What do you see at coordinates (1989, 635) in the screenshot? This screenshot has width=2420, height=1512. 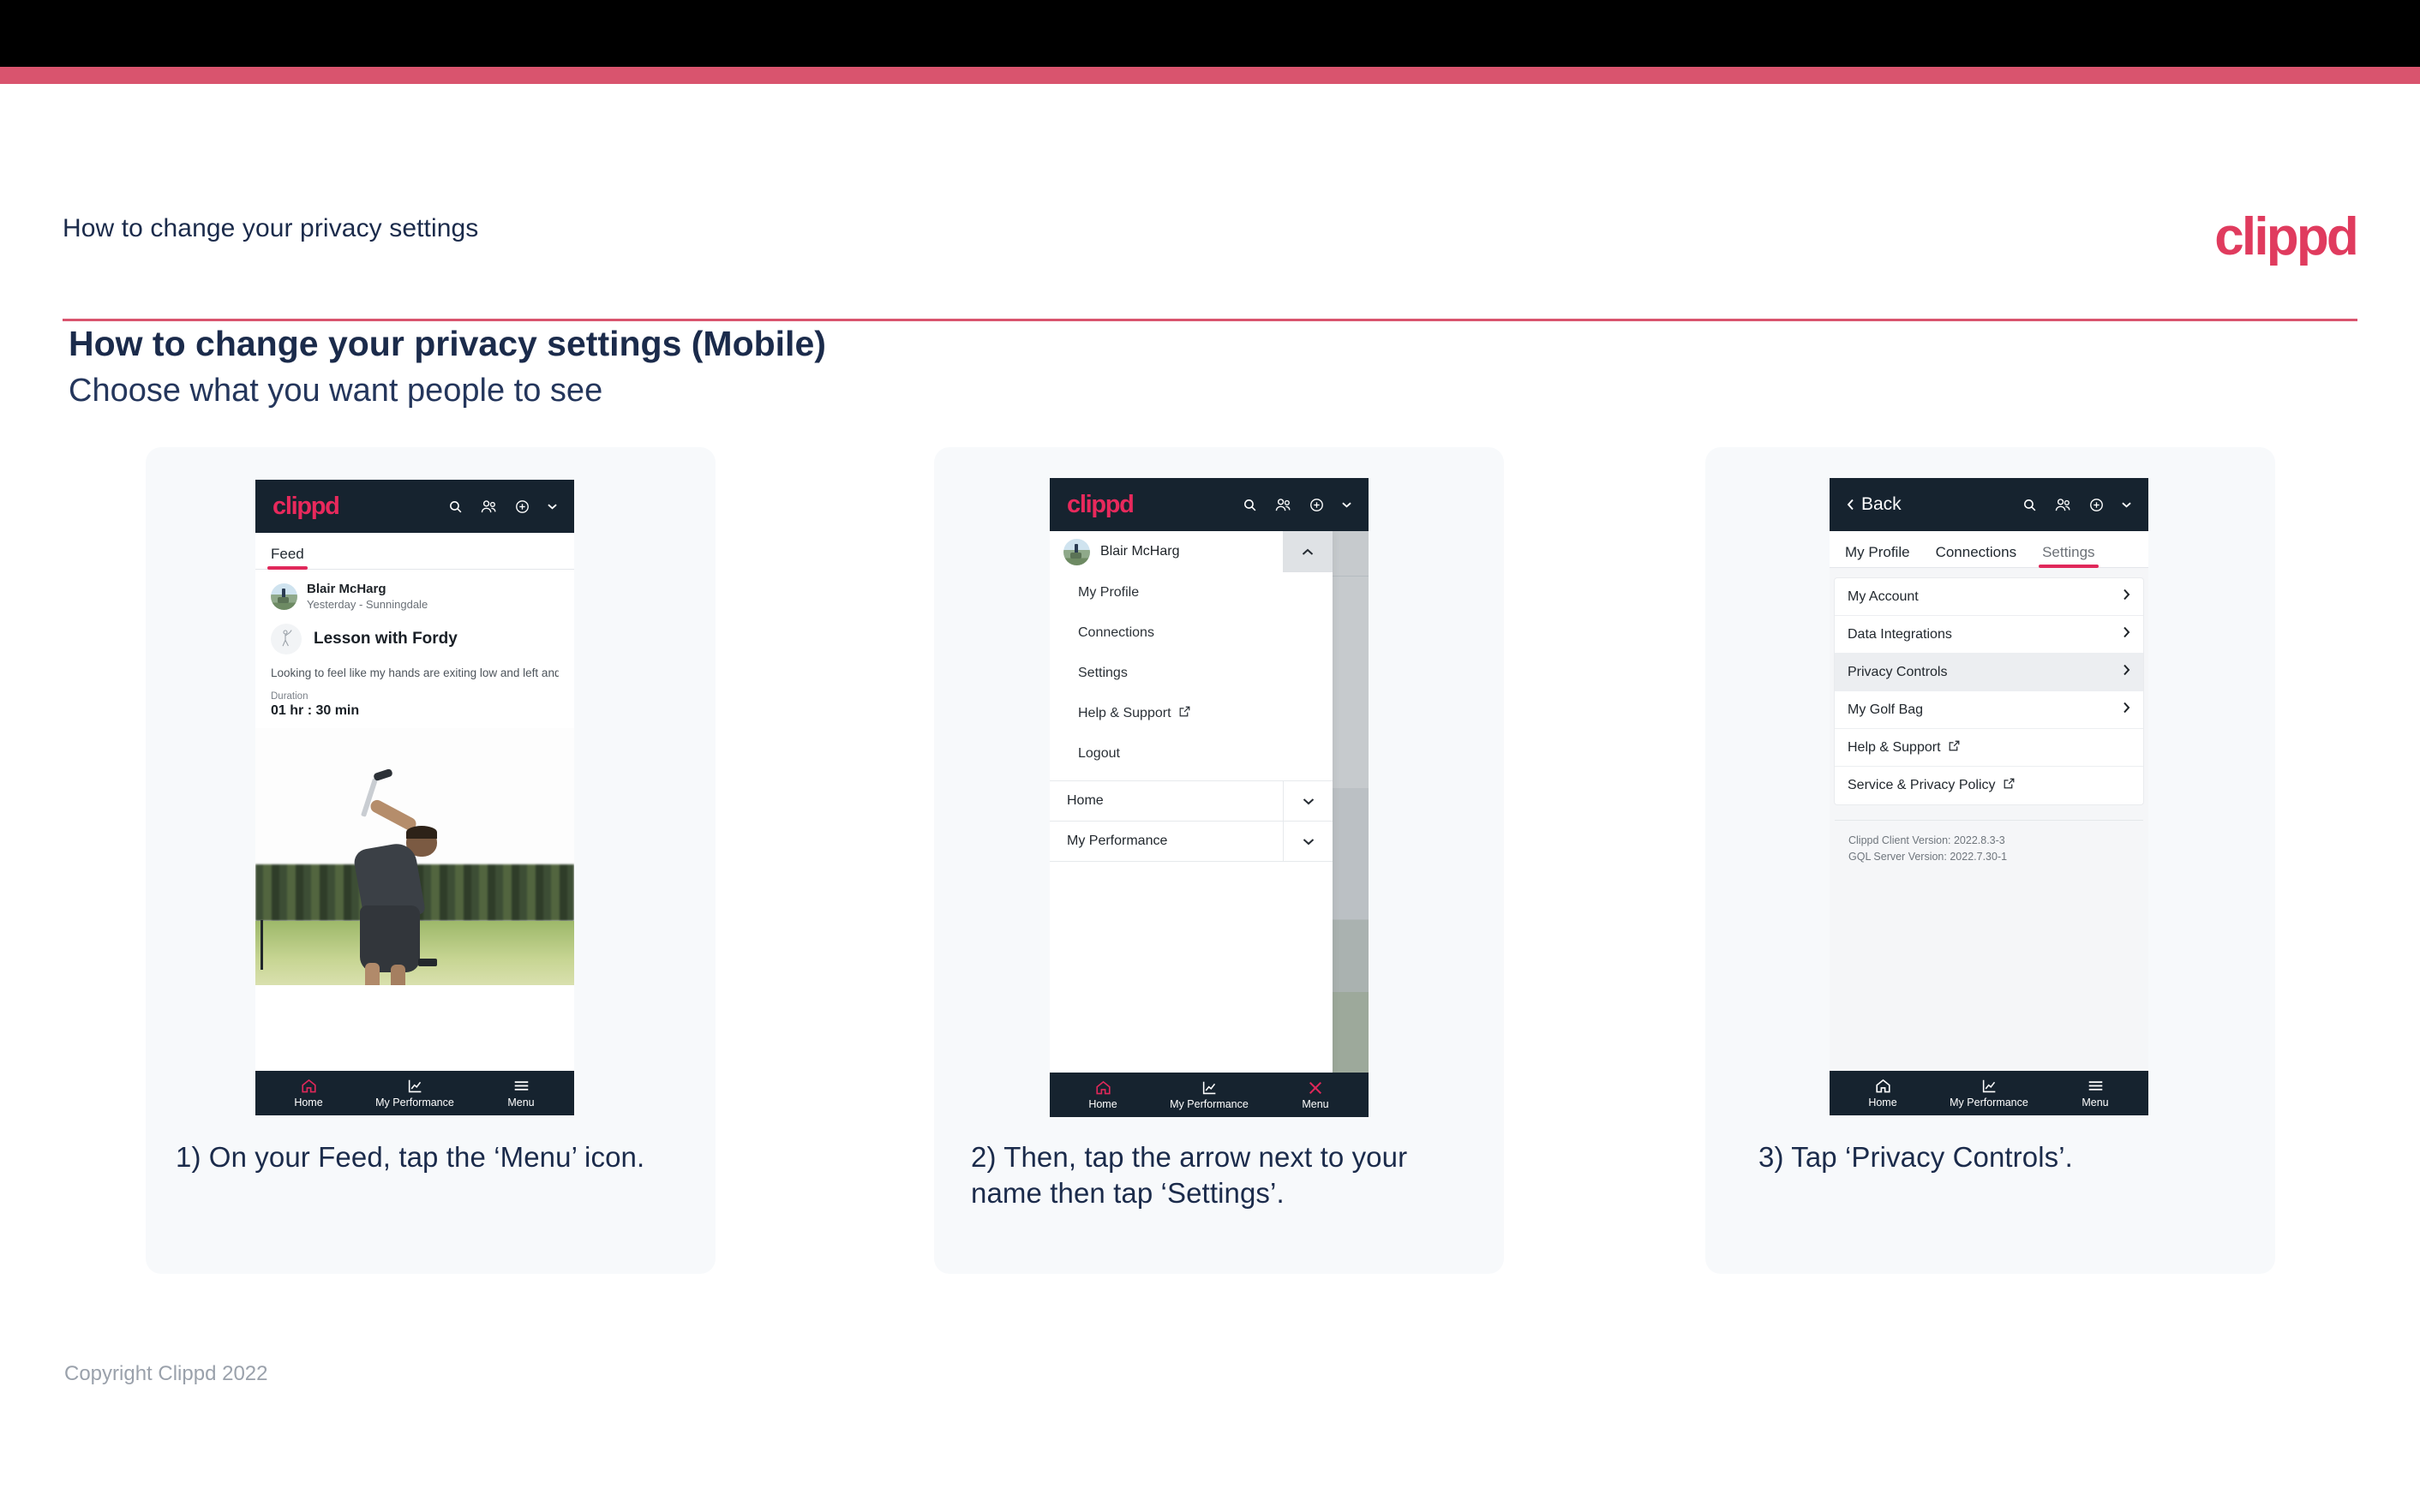 I see `settings-row-data-integrations: Data Integrations` at bounding box center [1989, 635].